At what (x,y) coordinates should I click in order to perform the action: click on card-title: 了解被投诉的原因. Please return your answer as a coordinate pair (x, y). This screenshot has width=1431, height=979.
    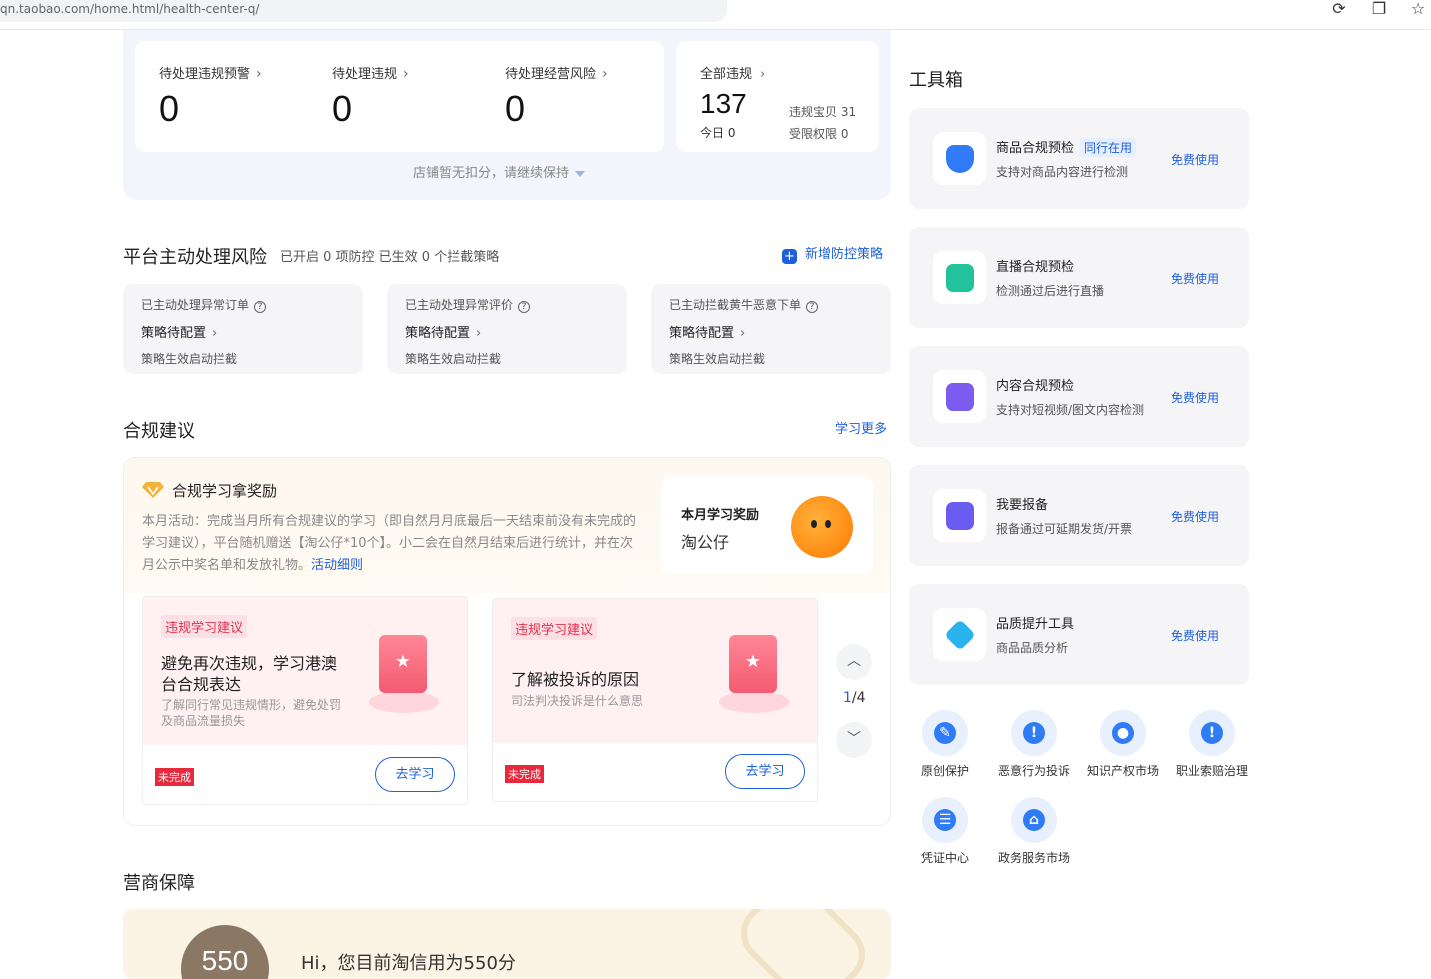
    Looking at the image, I should click on (575, 679).